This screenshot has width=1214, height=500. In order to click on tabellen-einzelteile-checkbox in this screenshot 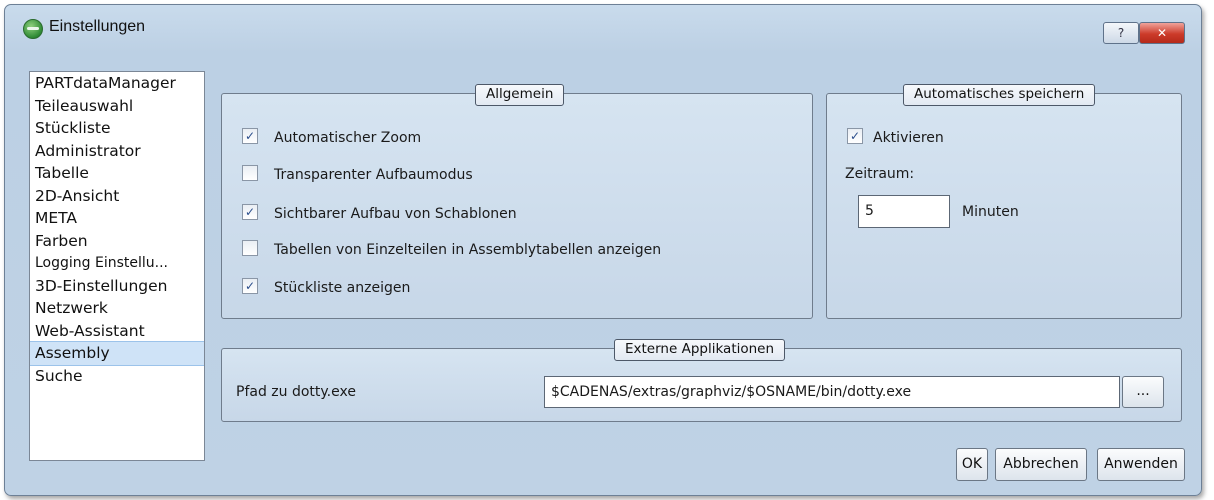, I will do `click(250, 248)`.